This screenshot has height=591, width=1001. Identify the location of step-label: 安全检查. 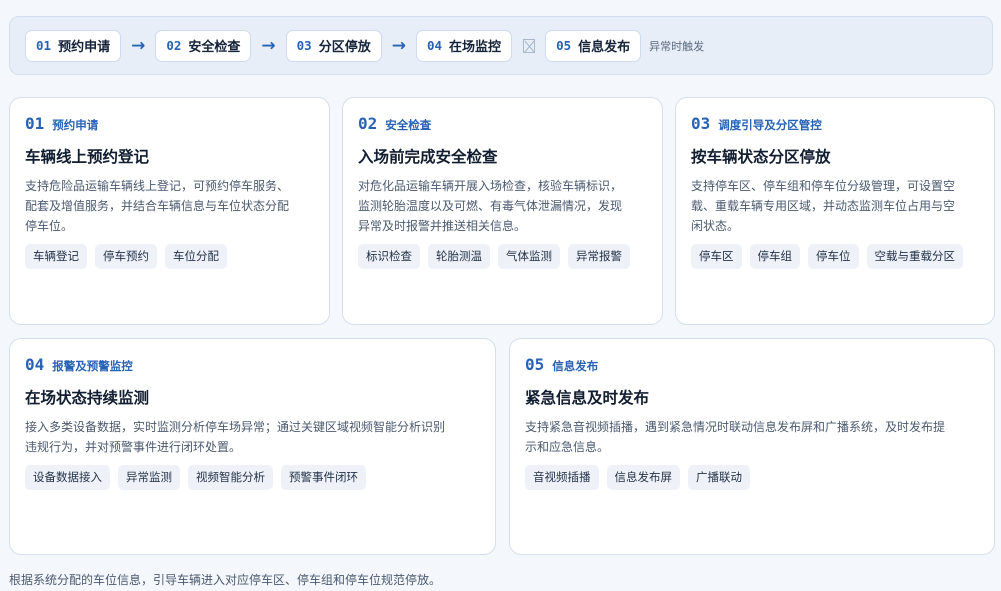
(214, 47).